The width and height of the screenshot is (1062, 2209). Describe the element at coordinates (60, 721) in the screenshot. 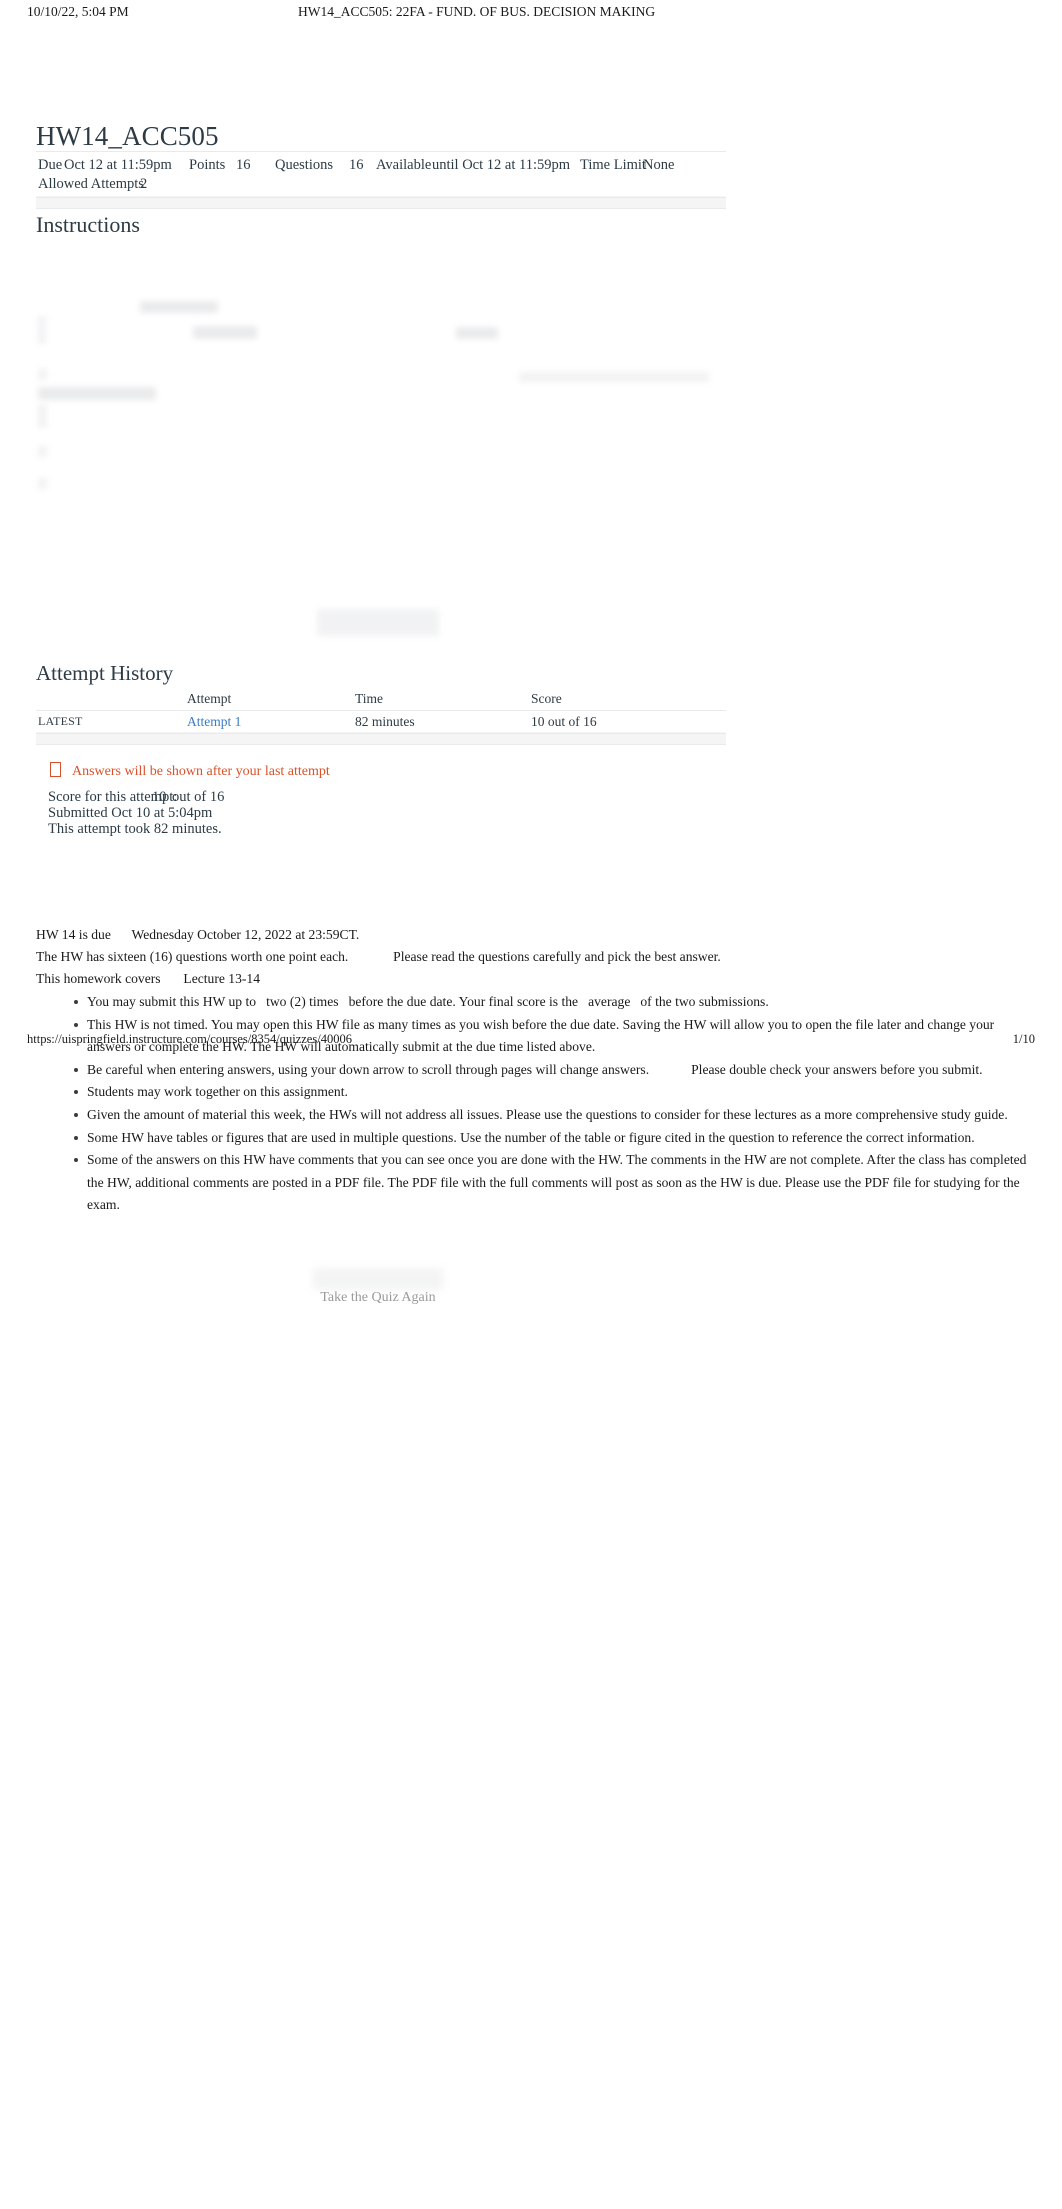

I see `row-kept-badge: LATEST` at that location.